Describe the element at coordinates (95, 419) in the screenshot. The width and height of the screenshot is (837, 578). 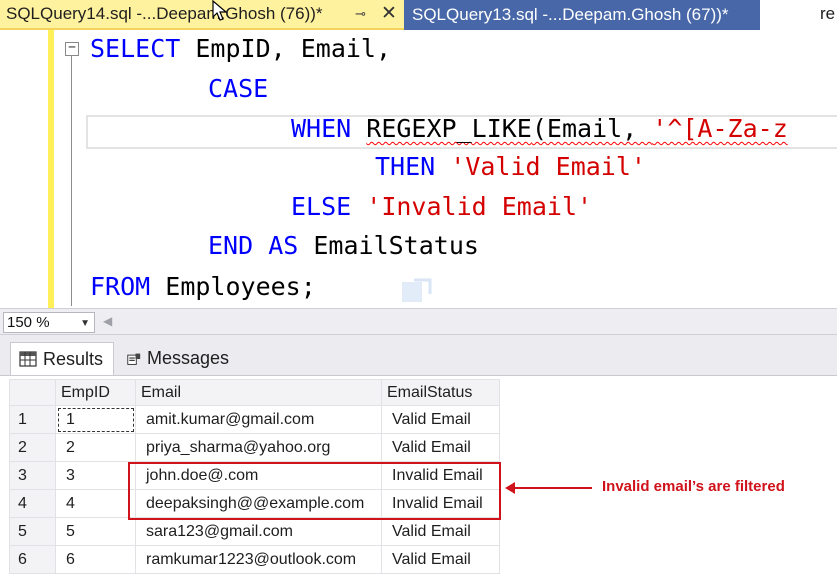
I see `cell-empid: 1` at that location.